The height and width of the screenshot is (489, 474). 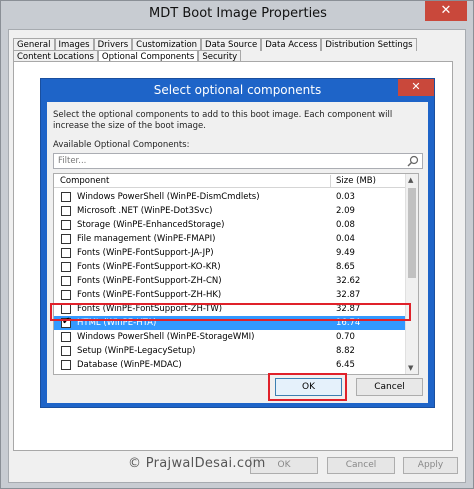 I want to click on column-header-size: Size (MB), so click(x=356, y=181).